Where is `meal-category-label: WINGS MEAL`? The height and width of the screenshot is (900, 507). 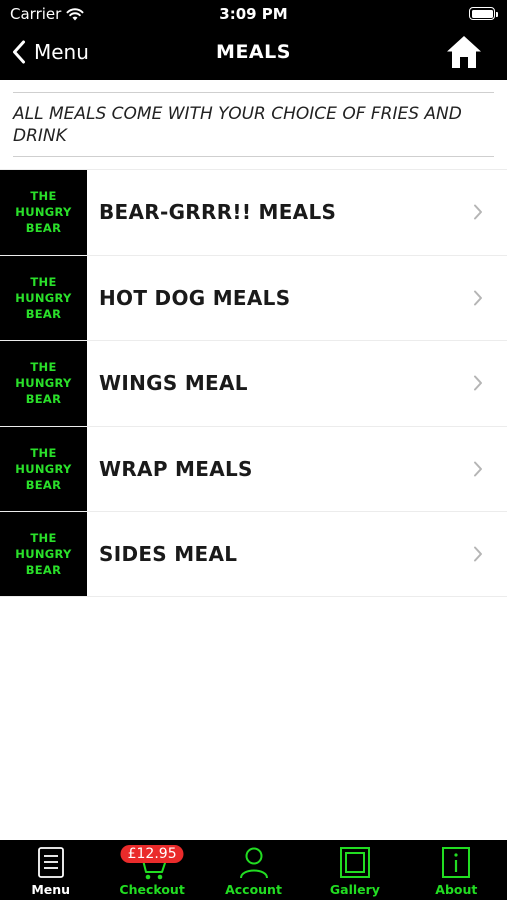 meal-category-label: WINGS MEAL is located at coordinates (173, 383).